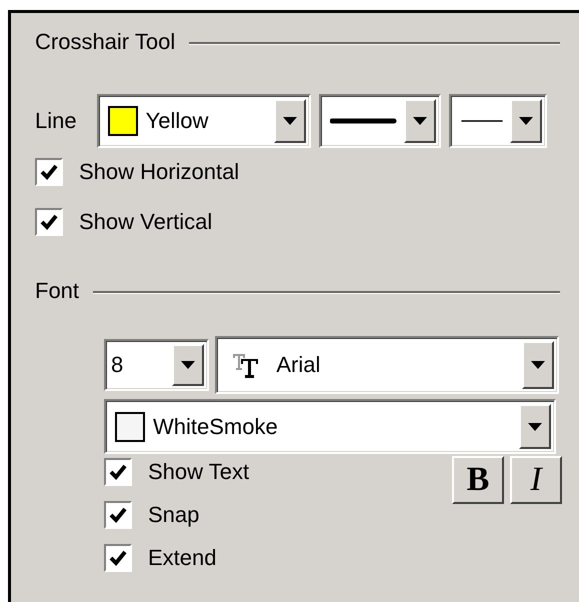 The height and width of the screenshot is (602, 579). What do you see at coordinates (105, 42) in the screenshot?
I see `section-title: Crosshair Tool` at bounding box center [105, 42].